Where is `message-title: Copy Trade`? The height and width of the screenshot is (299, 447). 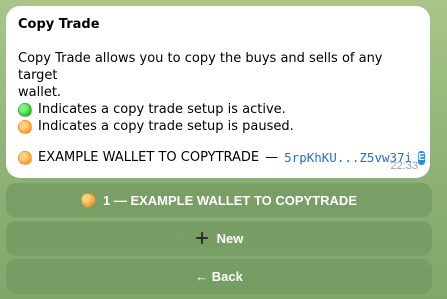 message-title: Copy Trade is located at coordinates (59, 24).